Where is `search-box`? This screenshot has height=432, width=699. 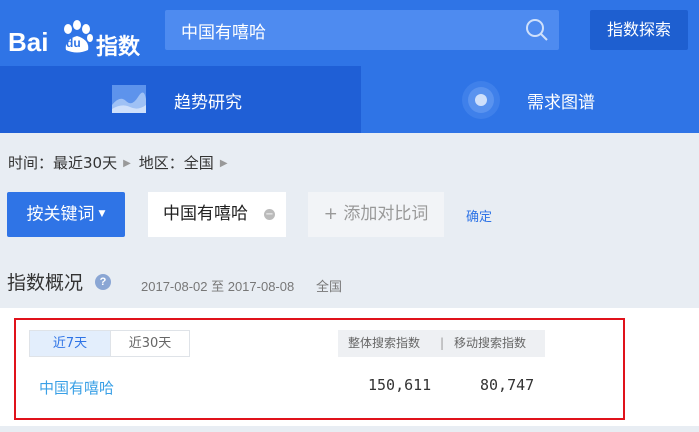 search-box is located at coordinates (362, 30).